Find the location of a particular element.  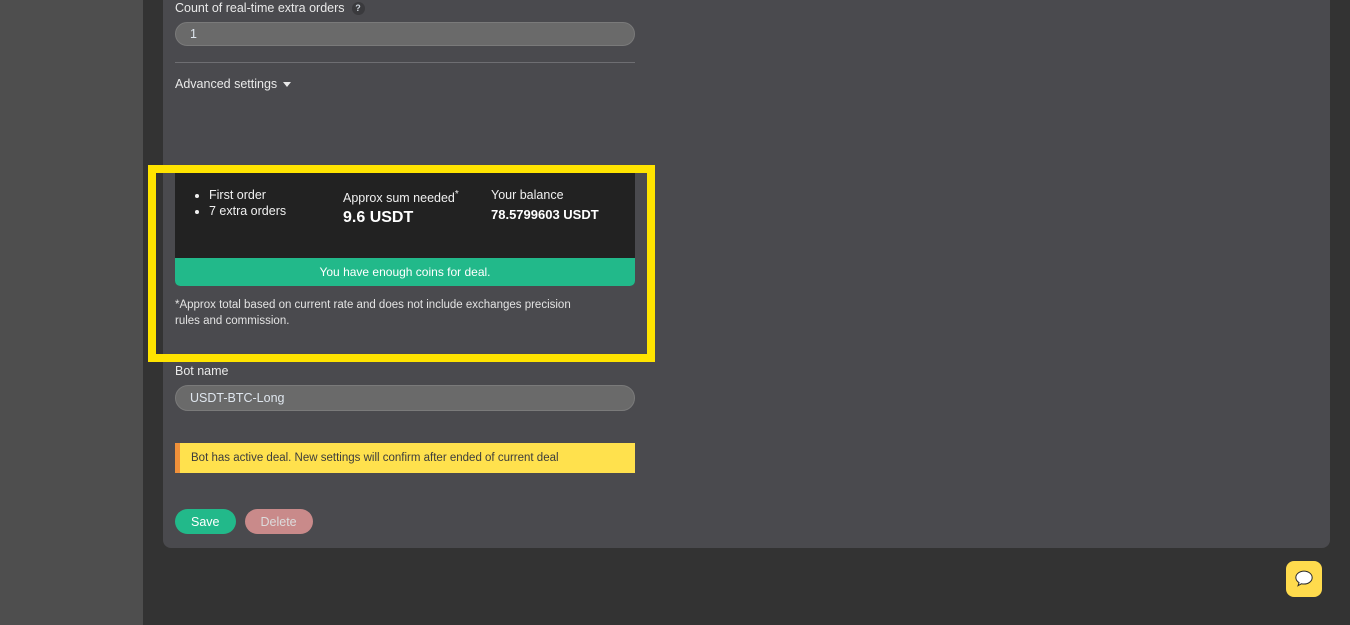

advanced-settings-toggle: Advanced settings is located at coordinates (233, 84).